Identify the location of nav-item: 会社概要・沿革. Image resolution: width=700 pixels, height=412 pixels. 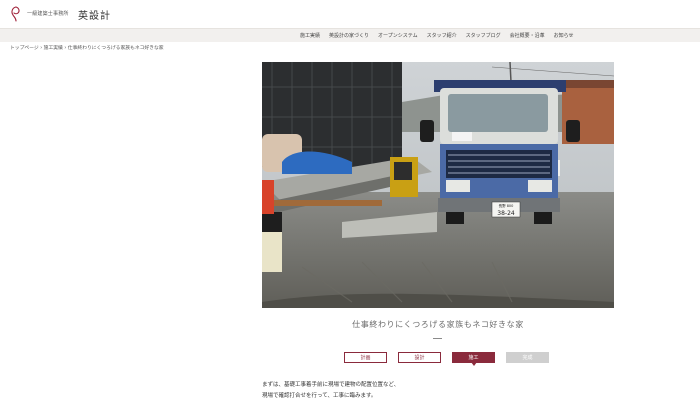
(527, 35).